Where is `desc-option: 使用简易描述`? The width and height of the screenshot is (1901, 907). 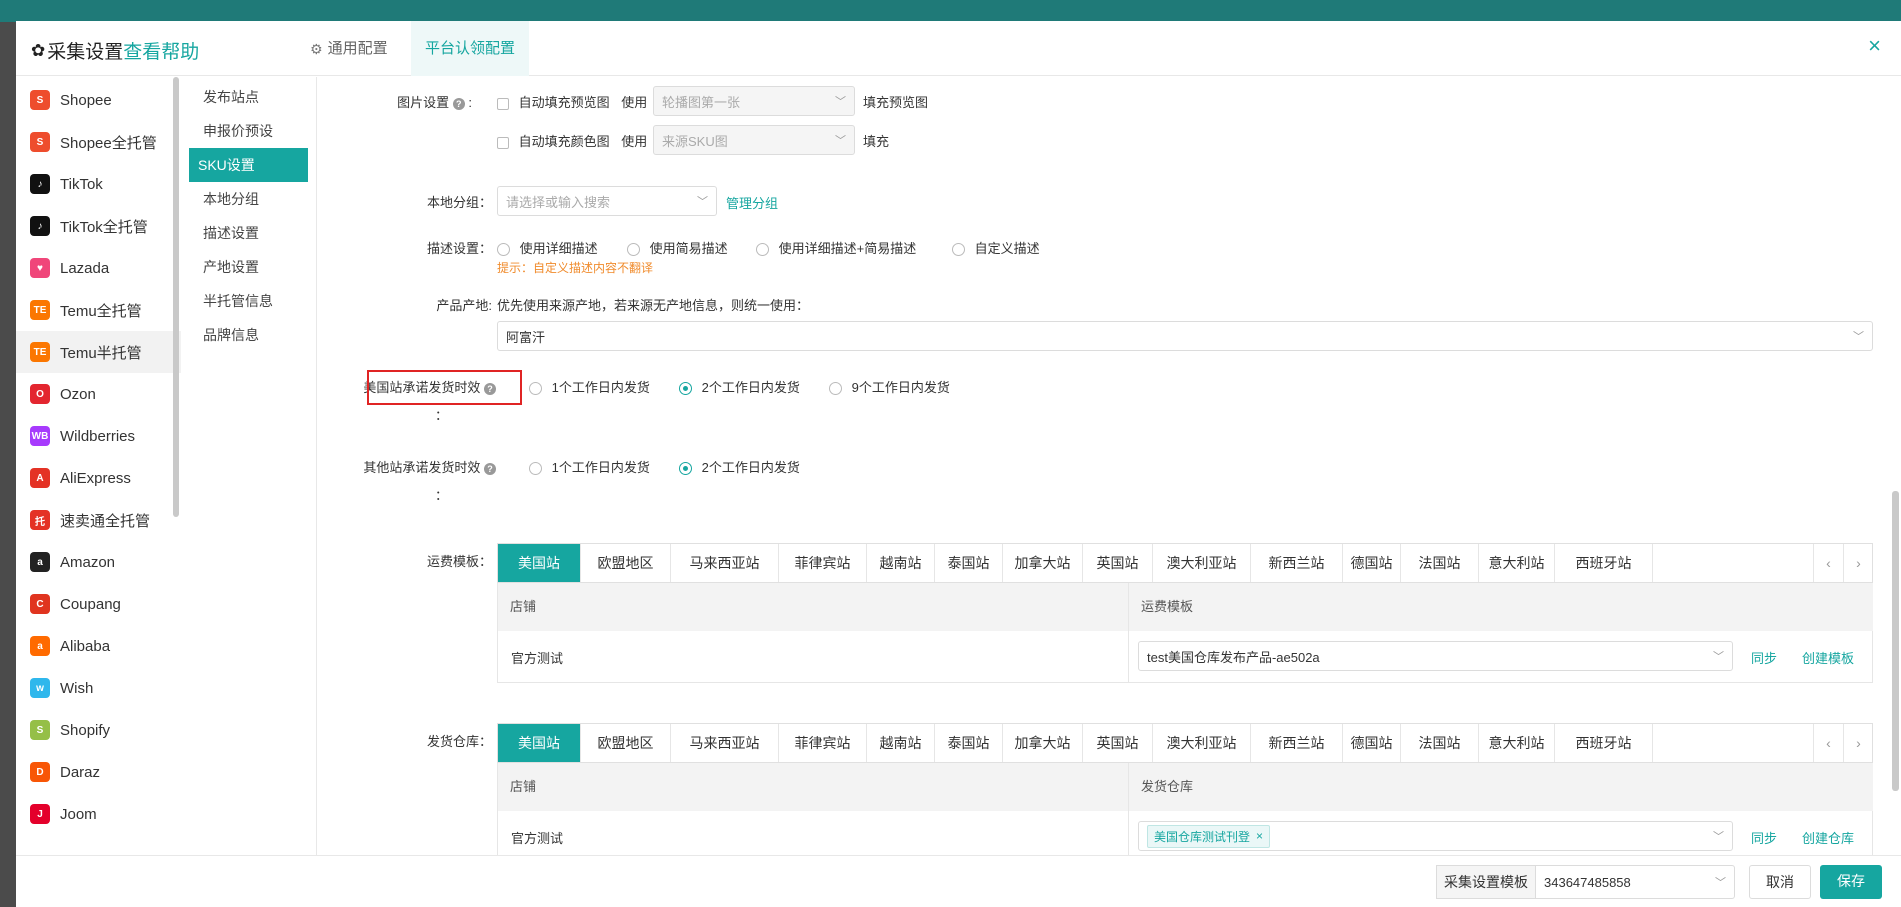
desc-option: 使用简易描述 is located at coordinates (691, 247).